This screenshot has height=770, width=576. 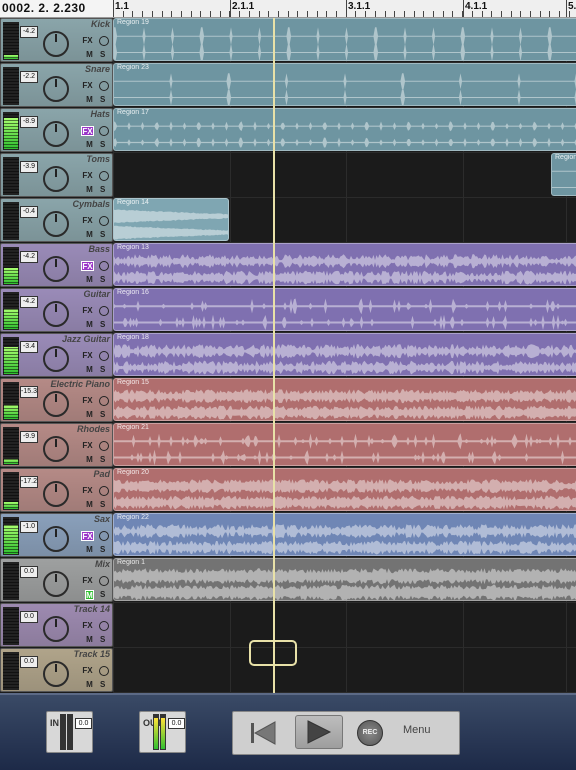 I want to click on track-volume-value: -3.4, so click(x=29, y=347).